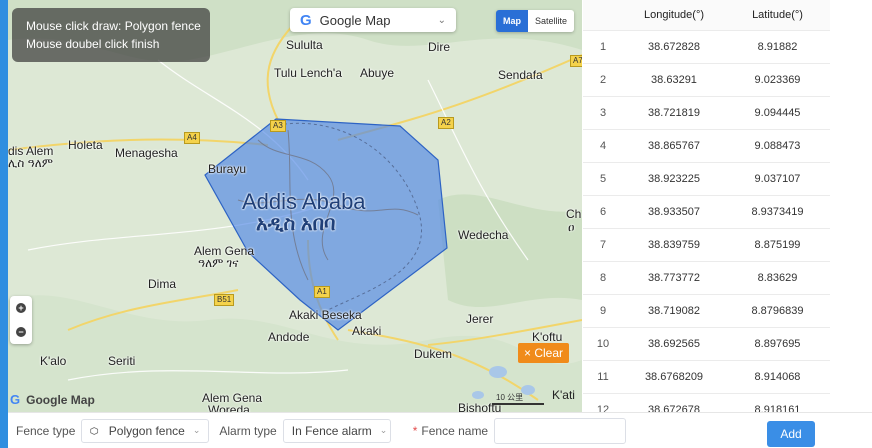  Describe the element at coordinates (322, 292) in the screenshot. I see `road-shield: A1` at that location.